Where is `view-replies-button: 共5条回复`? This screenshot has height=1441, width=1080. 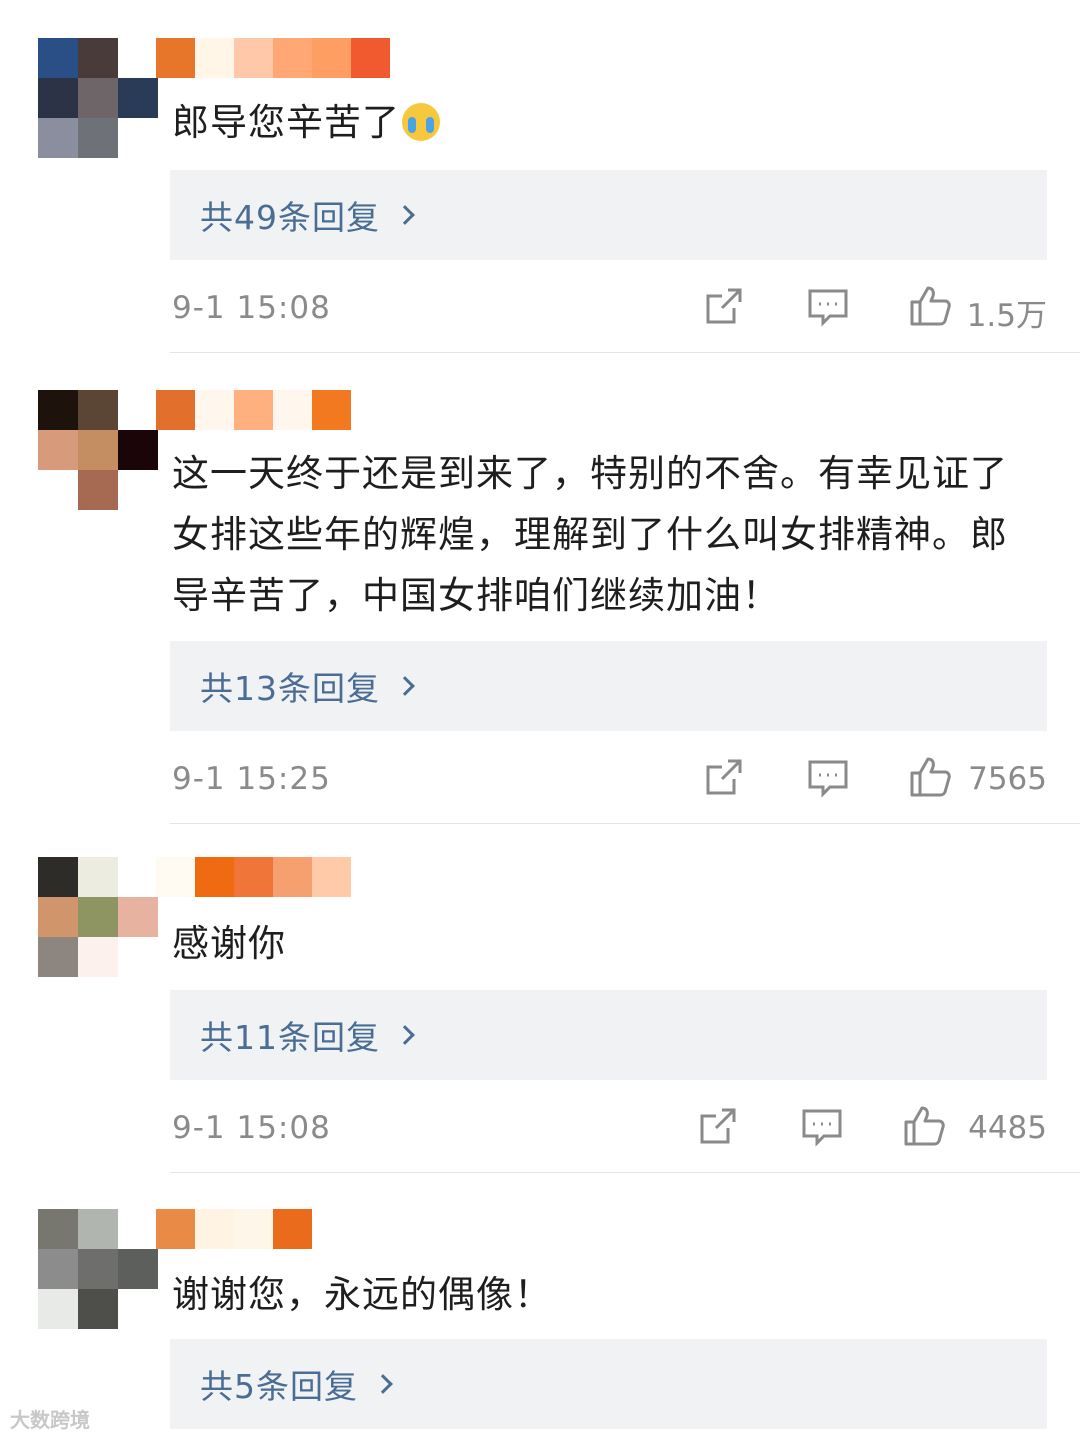
view-replies-button: 共5条回复 is located at coordinates (608, 1384).